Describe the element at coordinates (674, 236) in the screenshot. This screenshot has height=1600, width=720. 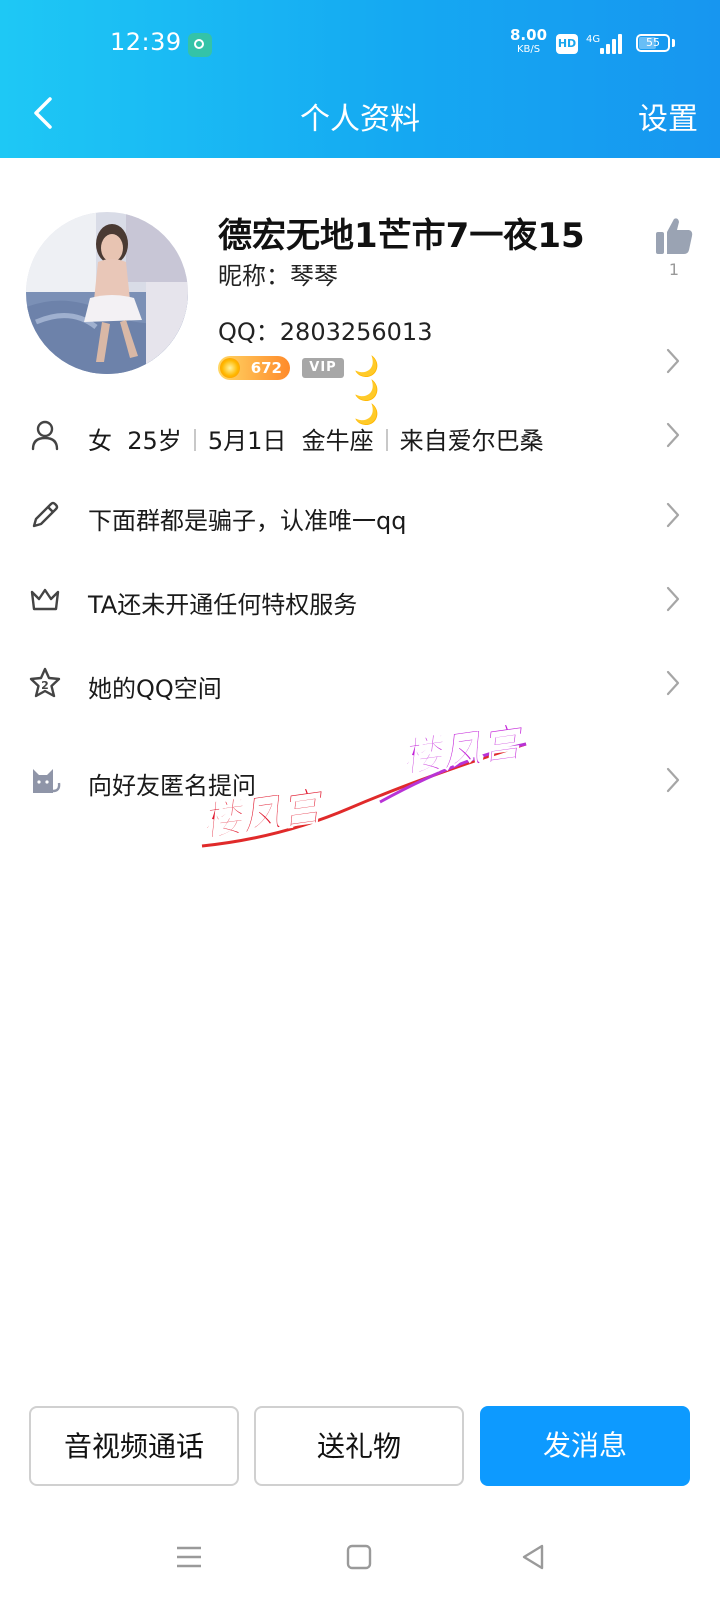
I see `thumbs-up-icon` at that location.